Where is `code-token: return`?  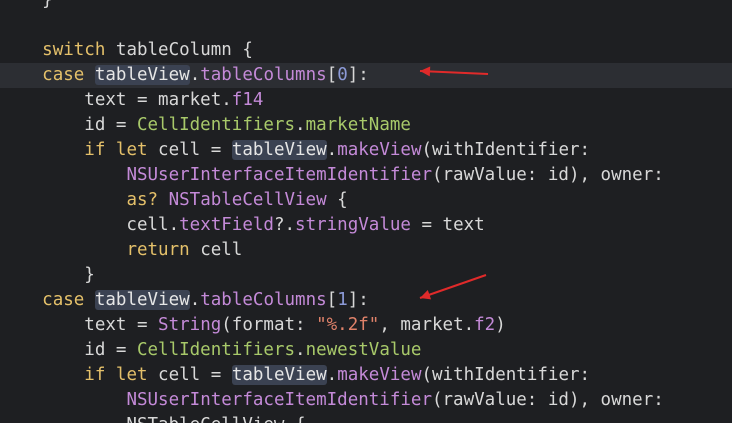 code-token: return is located at coordinates (158, 250).